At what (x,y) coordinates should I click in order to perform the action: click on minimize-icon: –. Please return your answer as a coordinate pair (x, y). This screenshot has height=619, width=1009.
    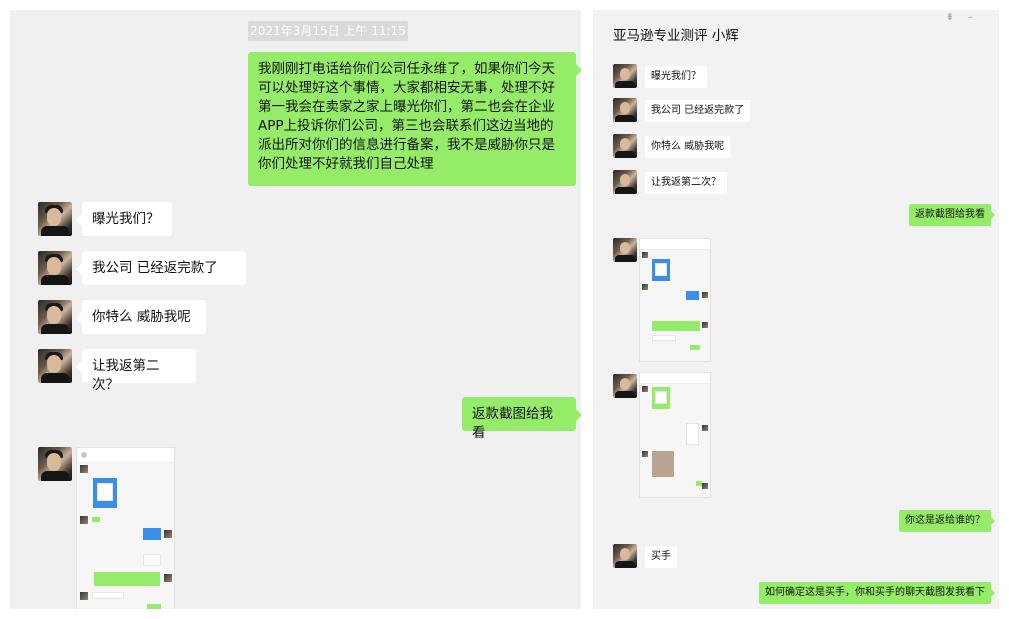
    Looking at the image, I should click on (977, 17).